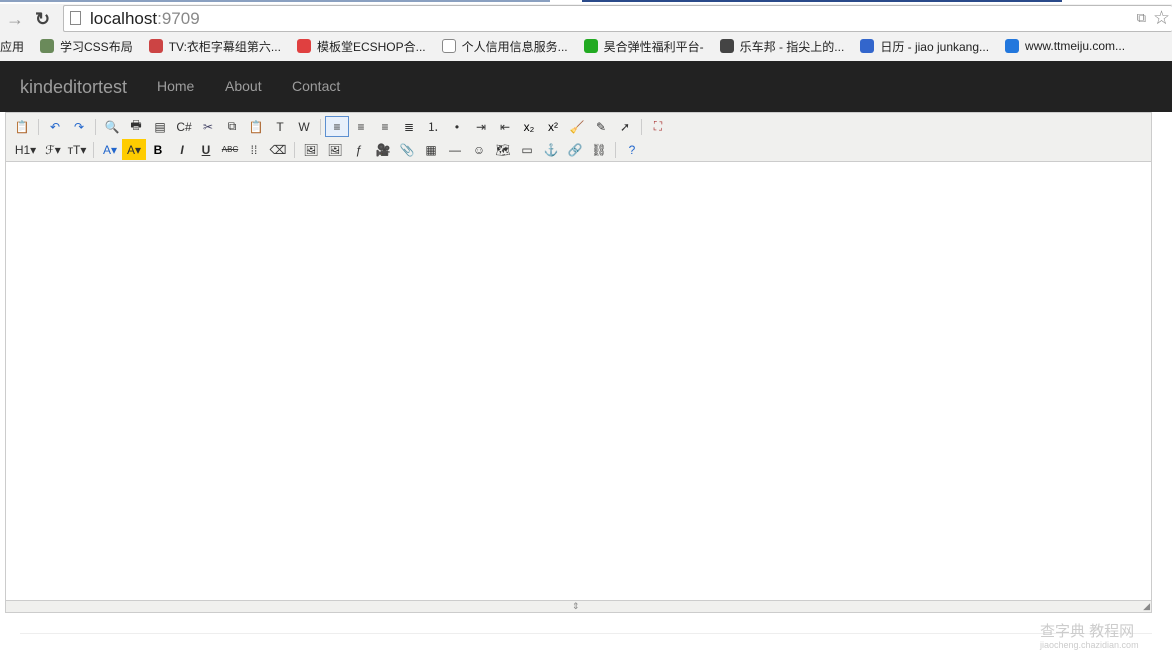  What do you see at coordinates (79, 126) in the screenshot?
I see `redo-icon: ↷` at bounding box center [79, 126].